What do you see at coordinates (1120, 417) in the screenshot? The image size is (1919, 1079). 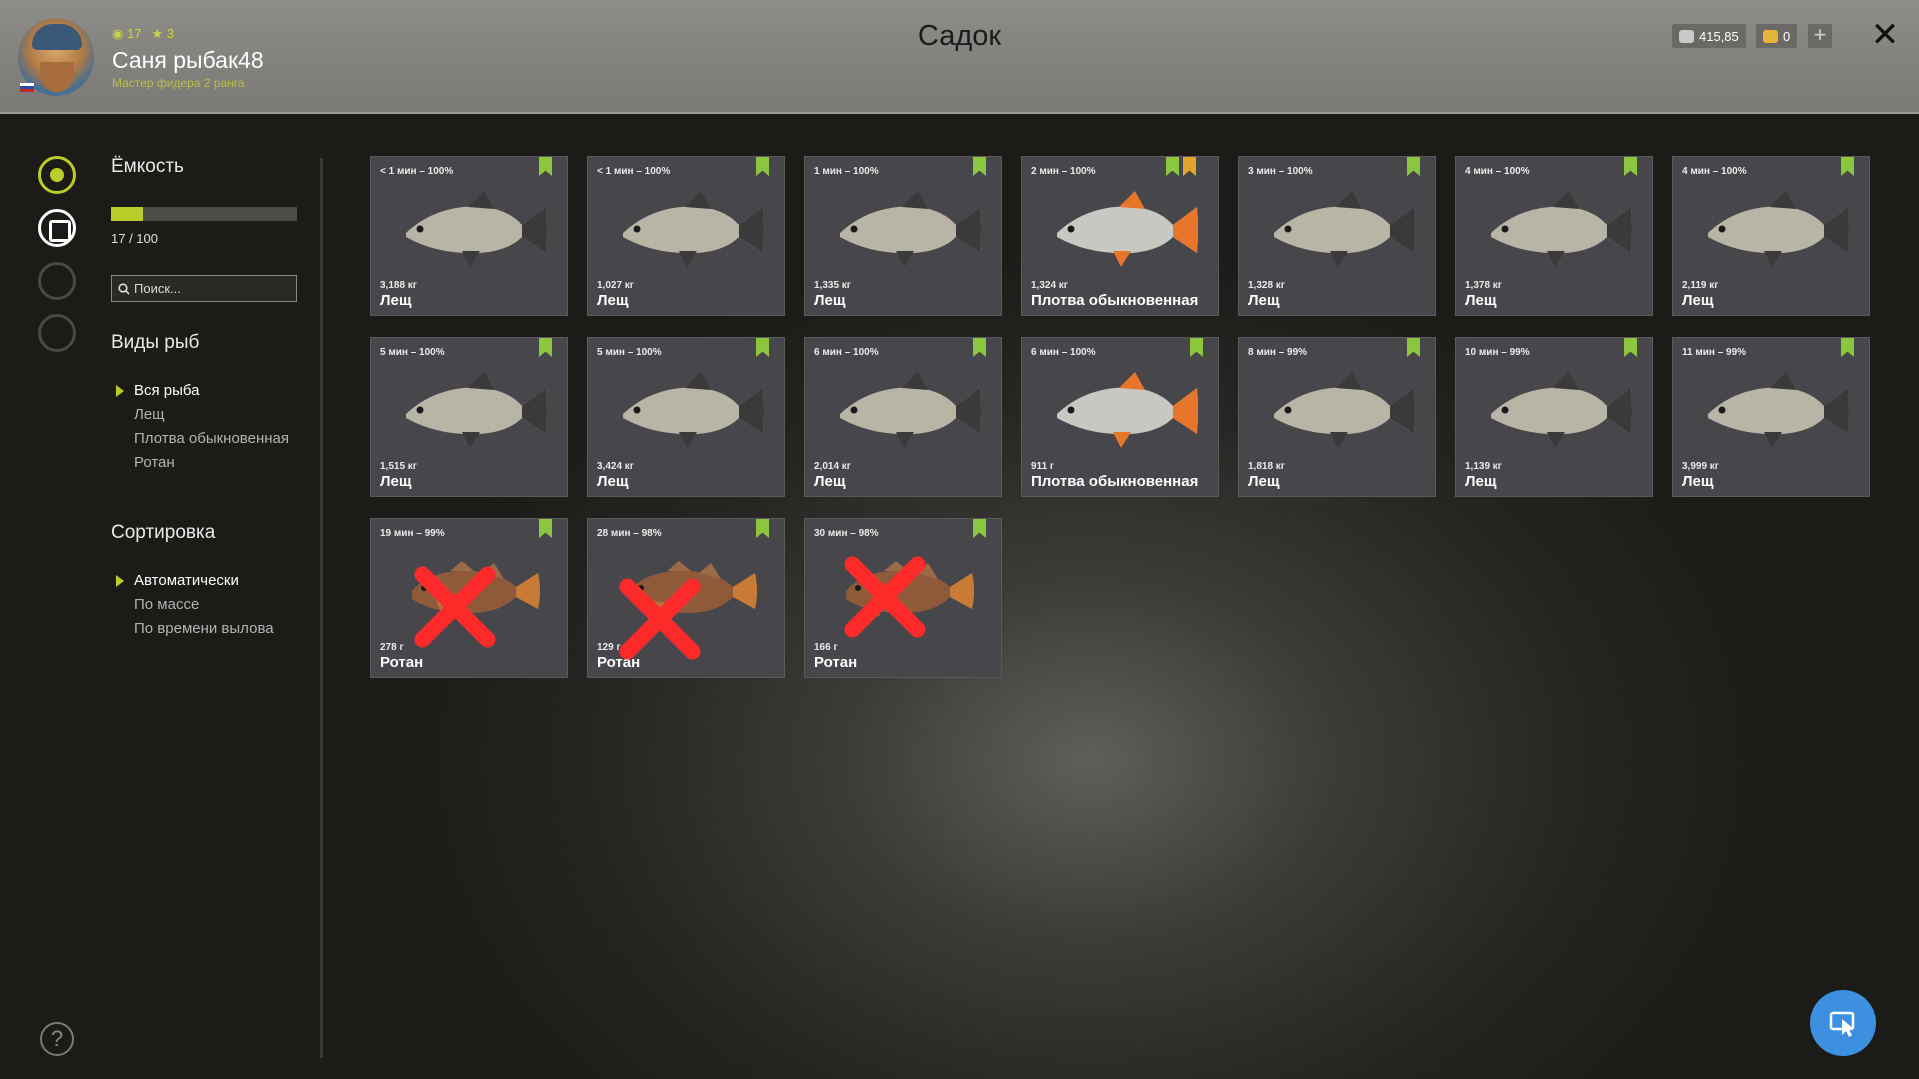 I see `fish-card: 6 мин – 100% 911 г Плотва обыкновенная` at bounding box center [1120, 417].